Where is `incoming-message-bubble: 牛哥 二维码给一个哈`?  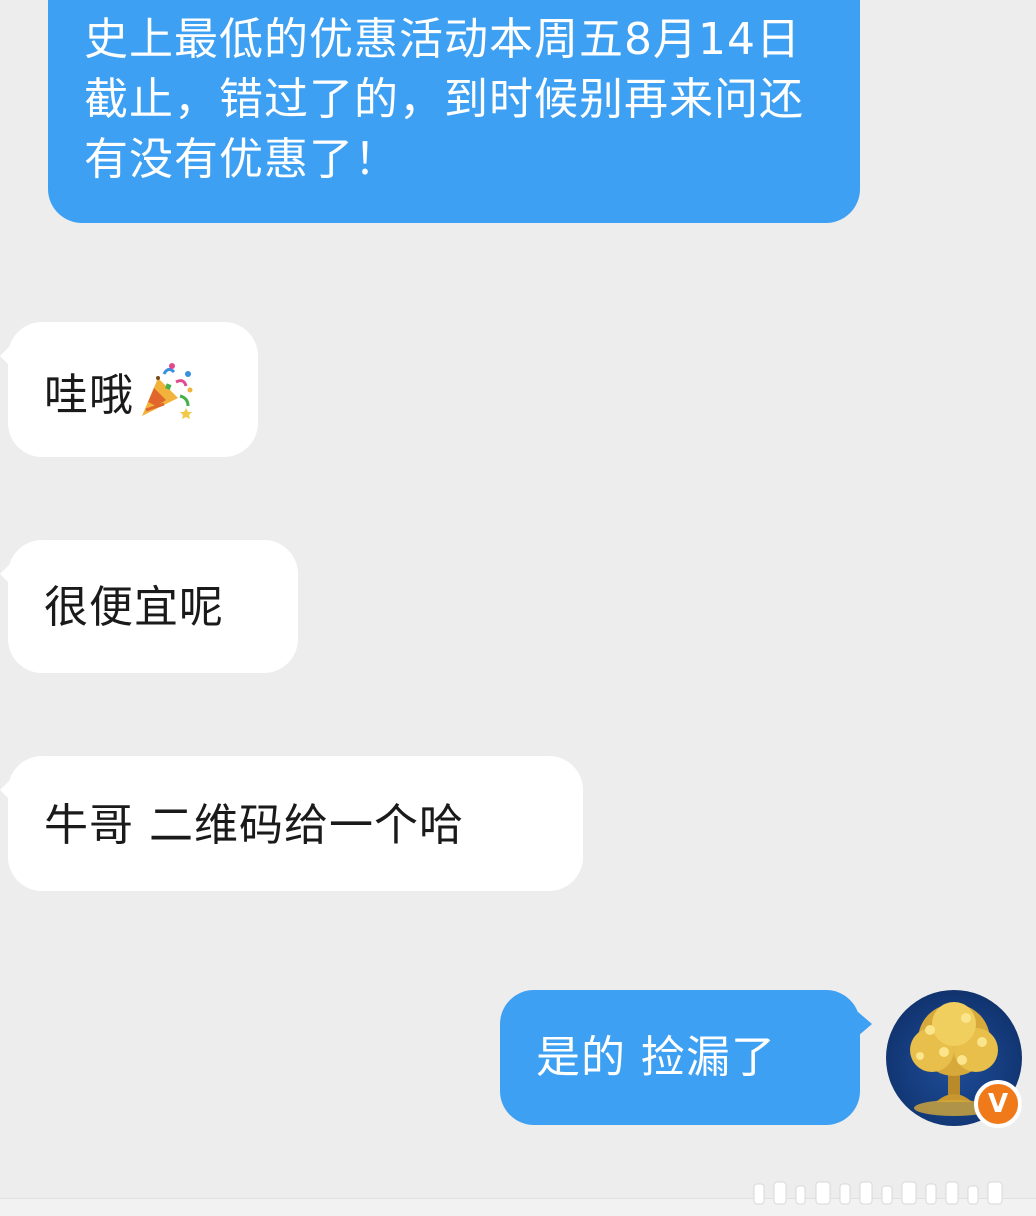
incoming-message-bubble: 牛哥 二维码给一个哈 is located at coordinates (295, 823).